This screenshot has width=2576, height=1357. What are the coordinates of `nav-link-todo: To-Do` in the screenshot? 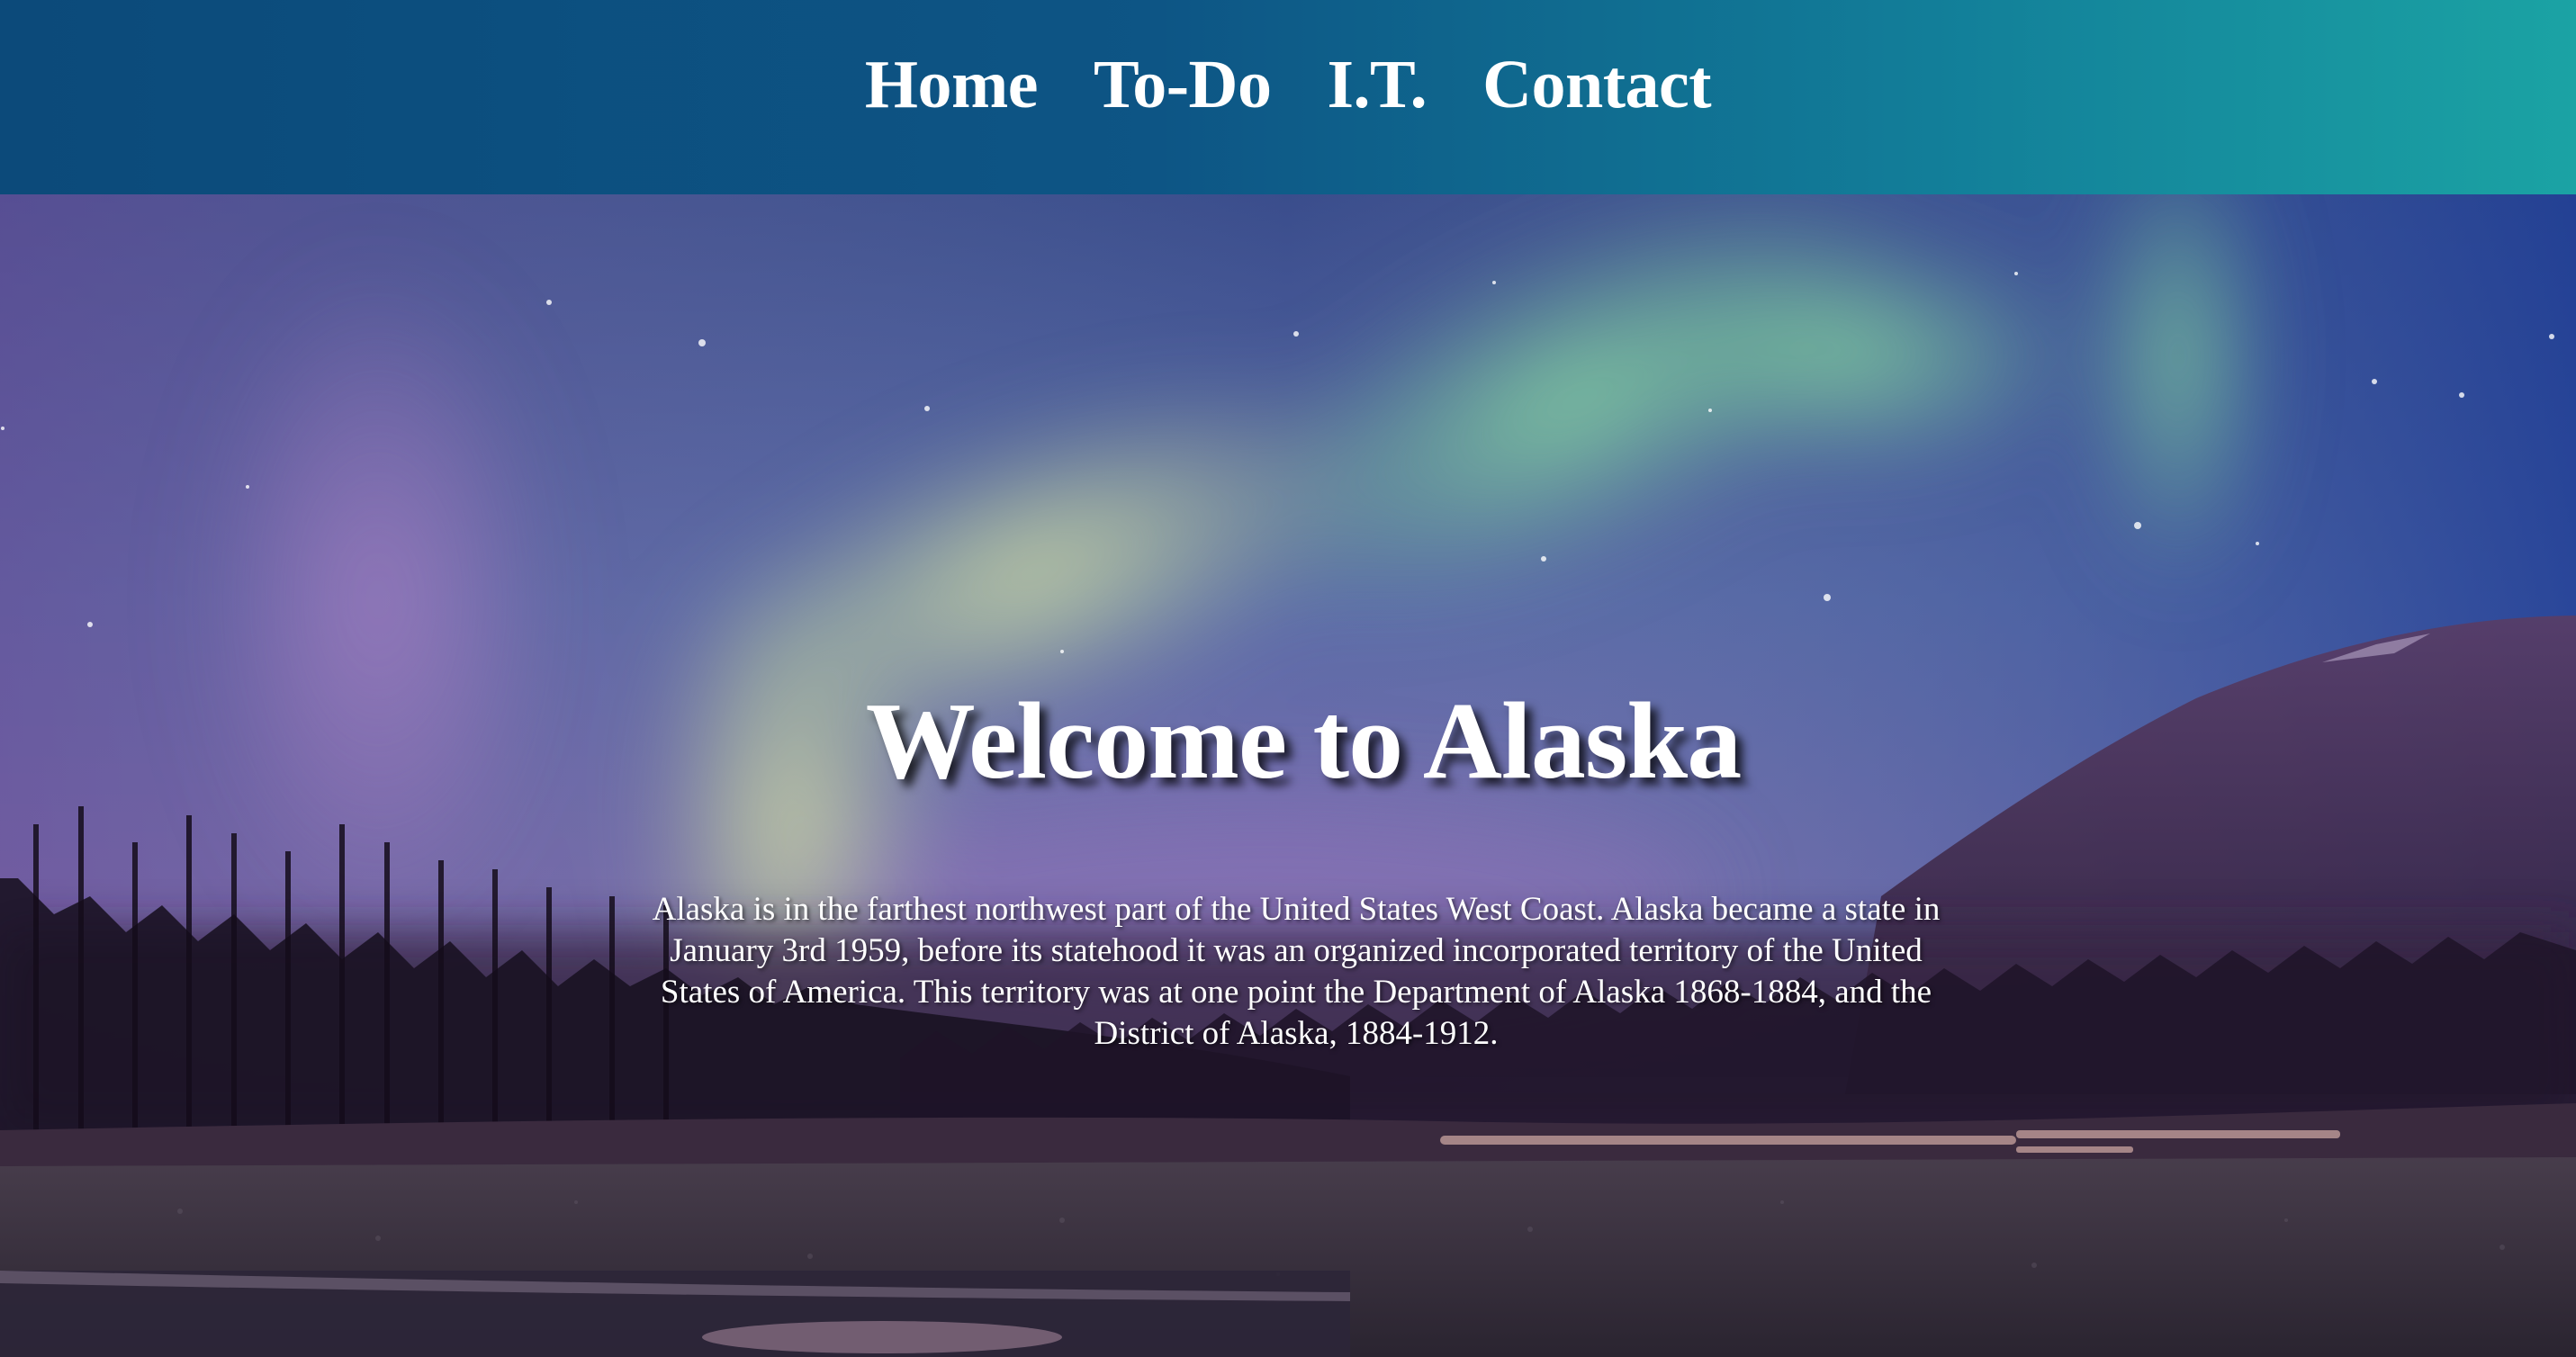 It's located at (1183, 84).